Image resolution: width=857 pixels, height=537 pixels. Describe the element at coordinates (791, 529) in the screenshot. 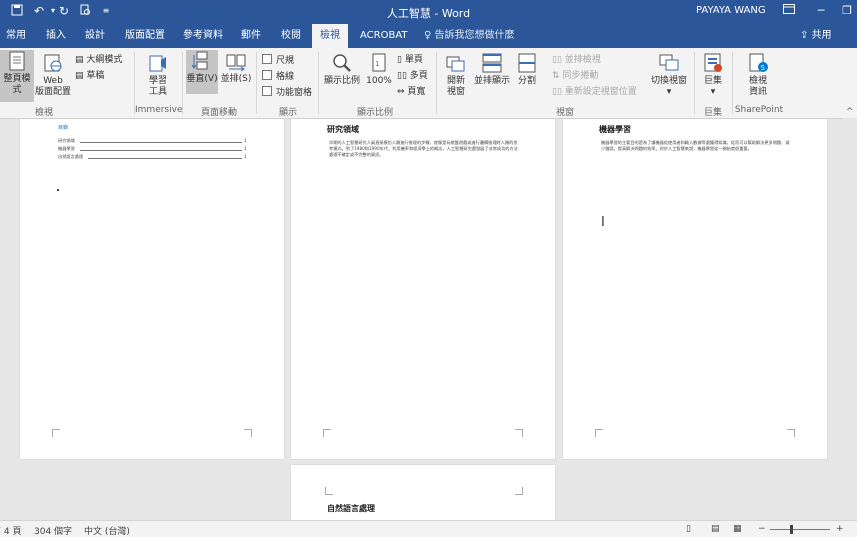

I see `zoom-slider-thumb` at that location.